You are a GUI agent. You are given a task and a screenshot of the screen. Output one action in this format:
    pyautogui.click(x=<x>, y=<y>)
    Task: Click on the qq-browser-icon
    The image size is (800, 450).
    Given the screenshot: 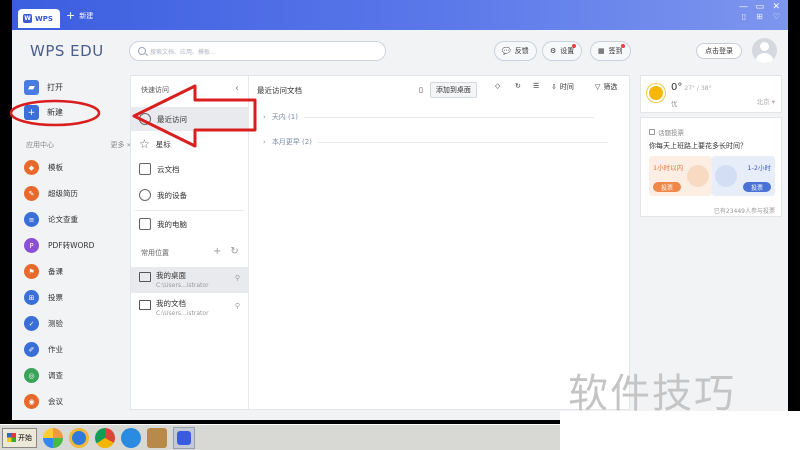 What is the action you would take?
    pyautogui.click(x=131, y=437)
    